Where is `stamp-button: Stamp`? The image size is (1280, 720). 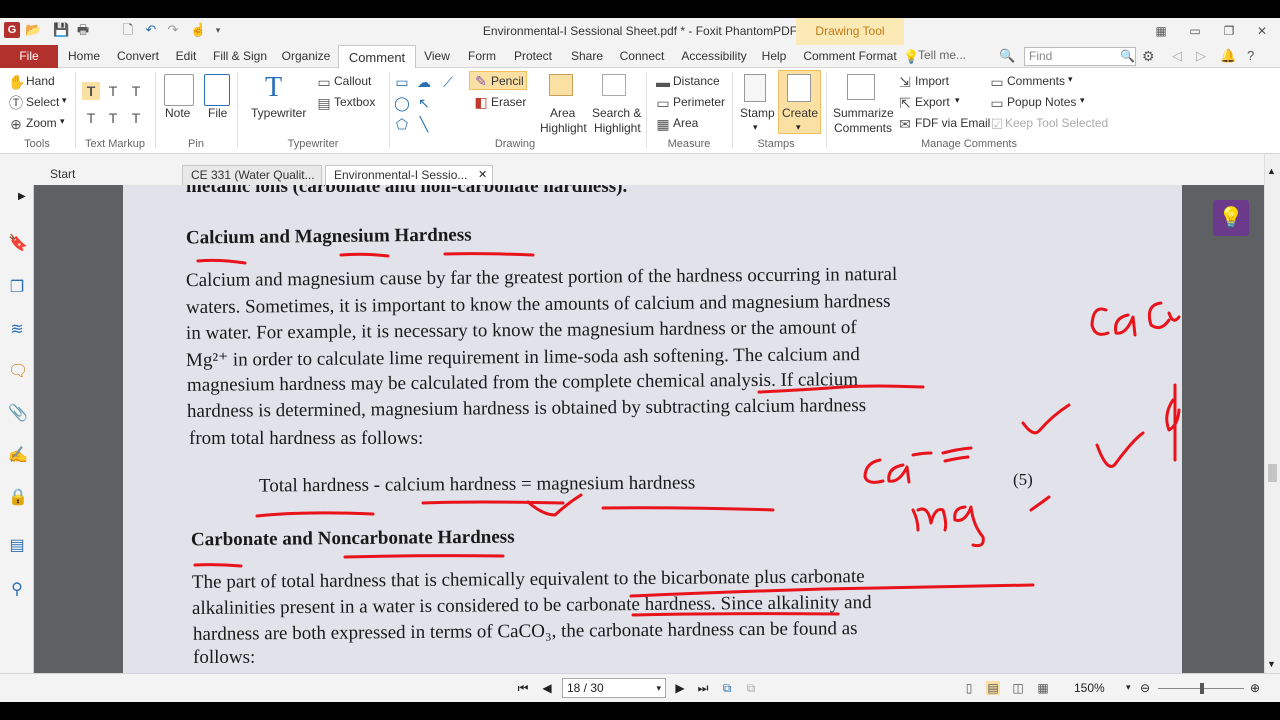
stamp-button: Stamp is located at coordinates (757, 113).